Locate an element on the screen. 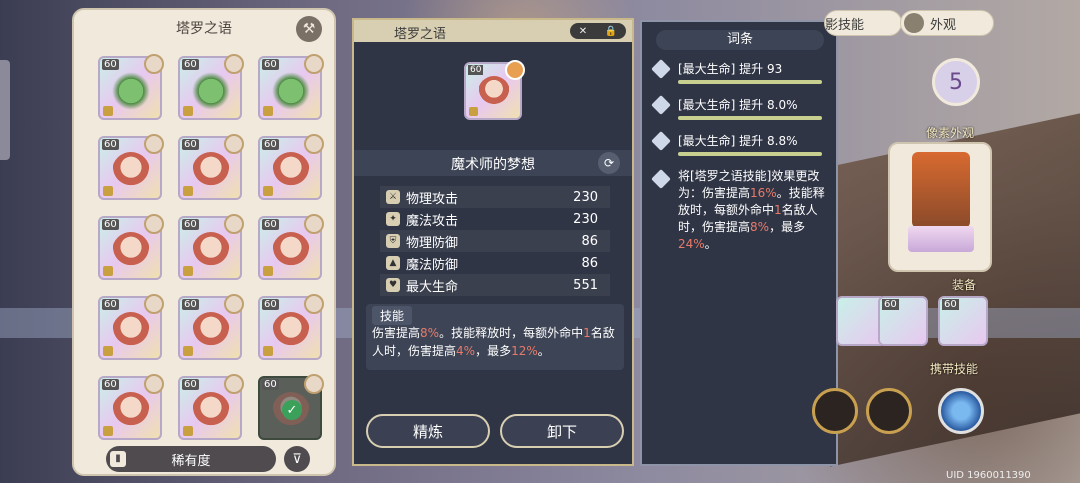 The height and width of the screenshot is (483, 1080). stat-row: ⛨ 物理防御 86 is located at coordinates (495, 241).